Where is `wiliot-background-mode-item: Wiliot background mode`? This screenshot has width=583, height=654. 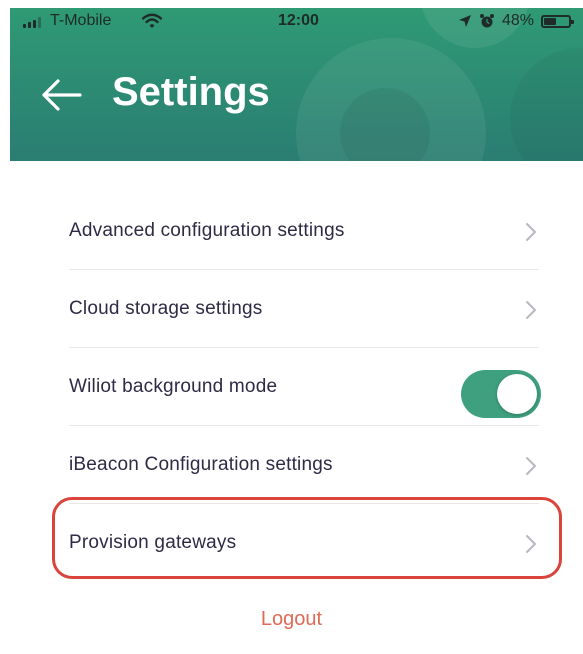 wiliot-background-mode-item: Wiliot background mode is located at coordinates (305, 387).